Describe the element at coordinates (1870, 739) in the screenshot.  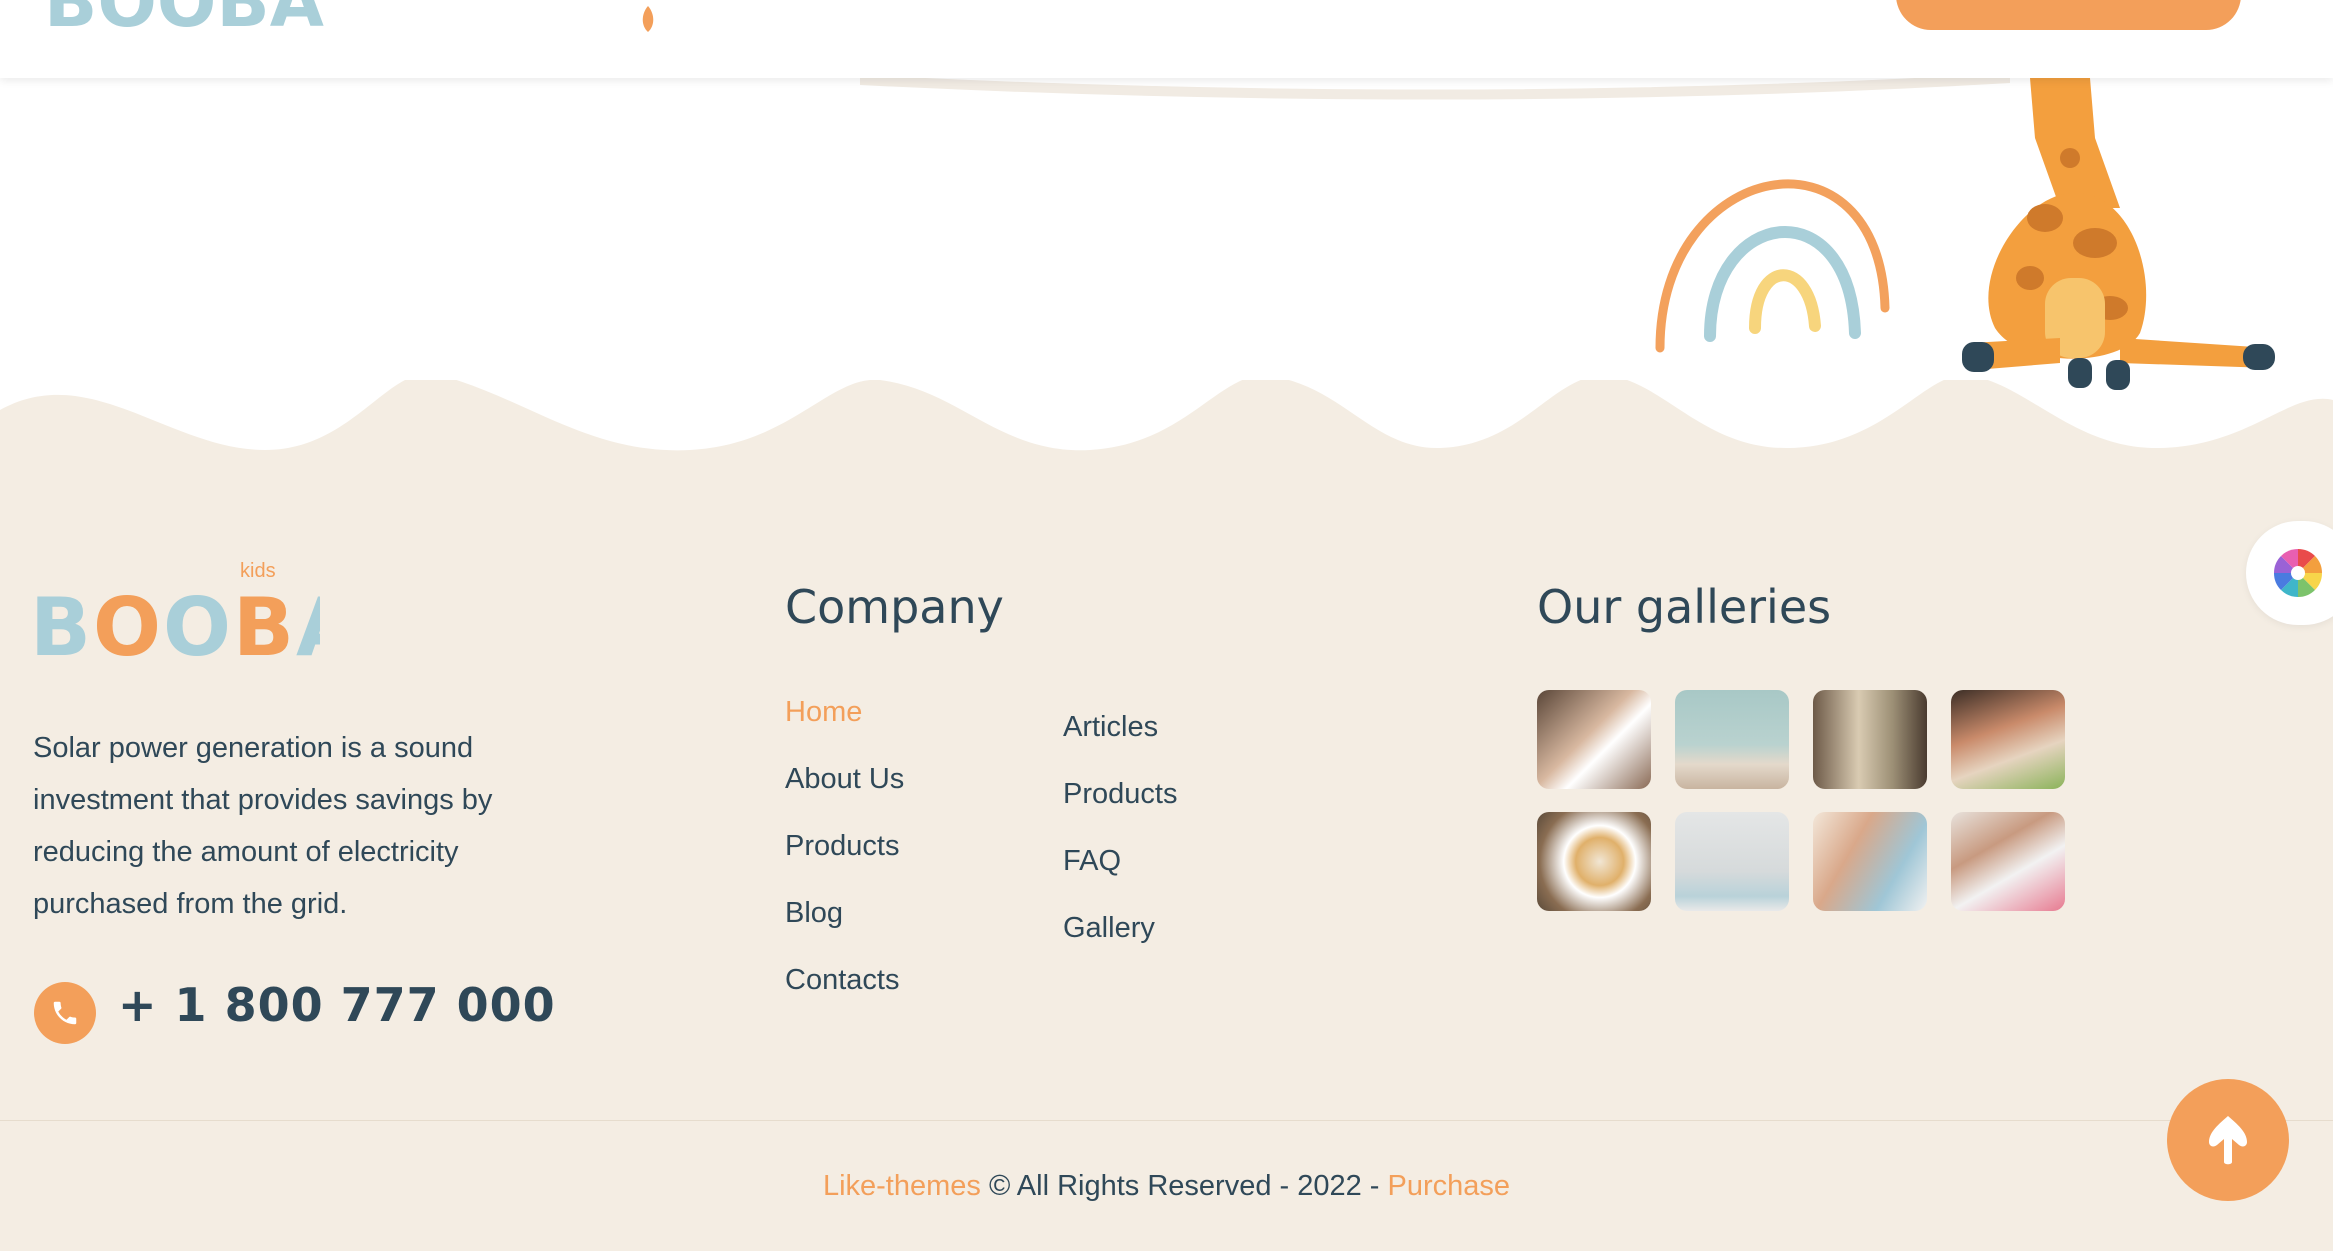
I see `gallery-thumb-toddler-toy` at that location.